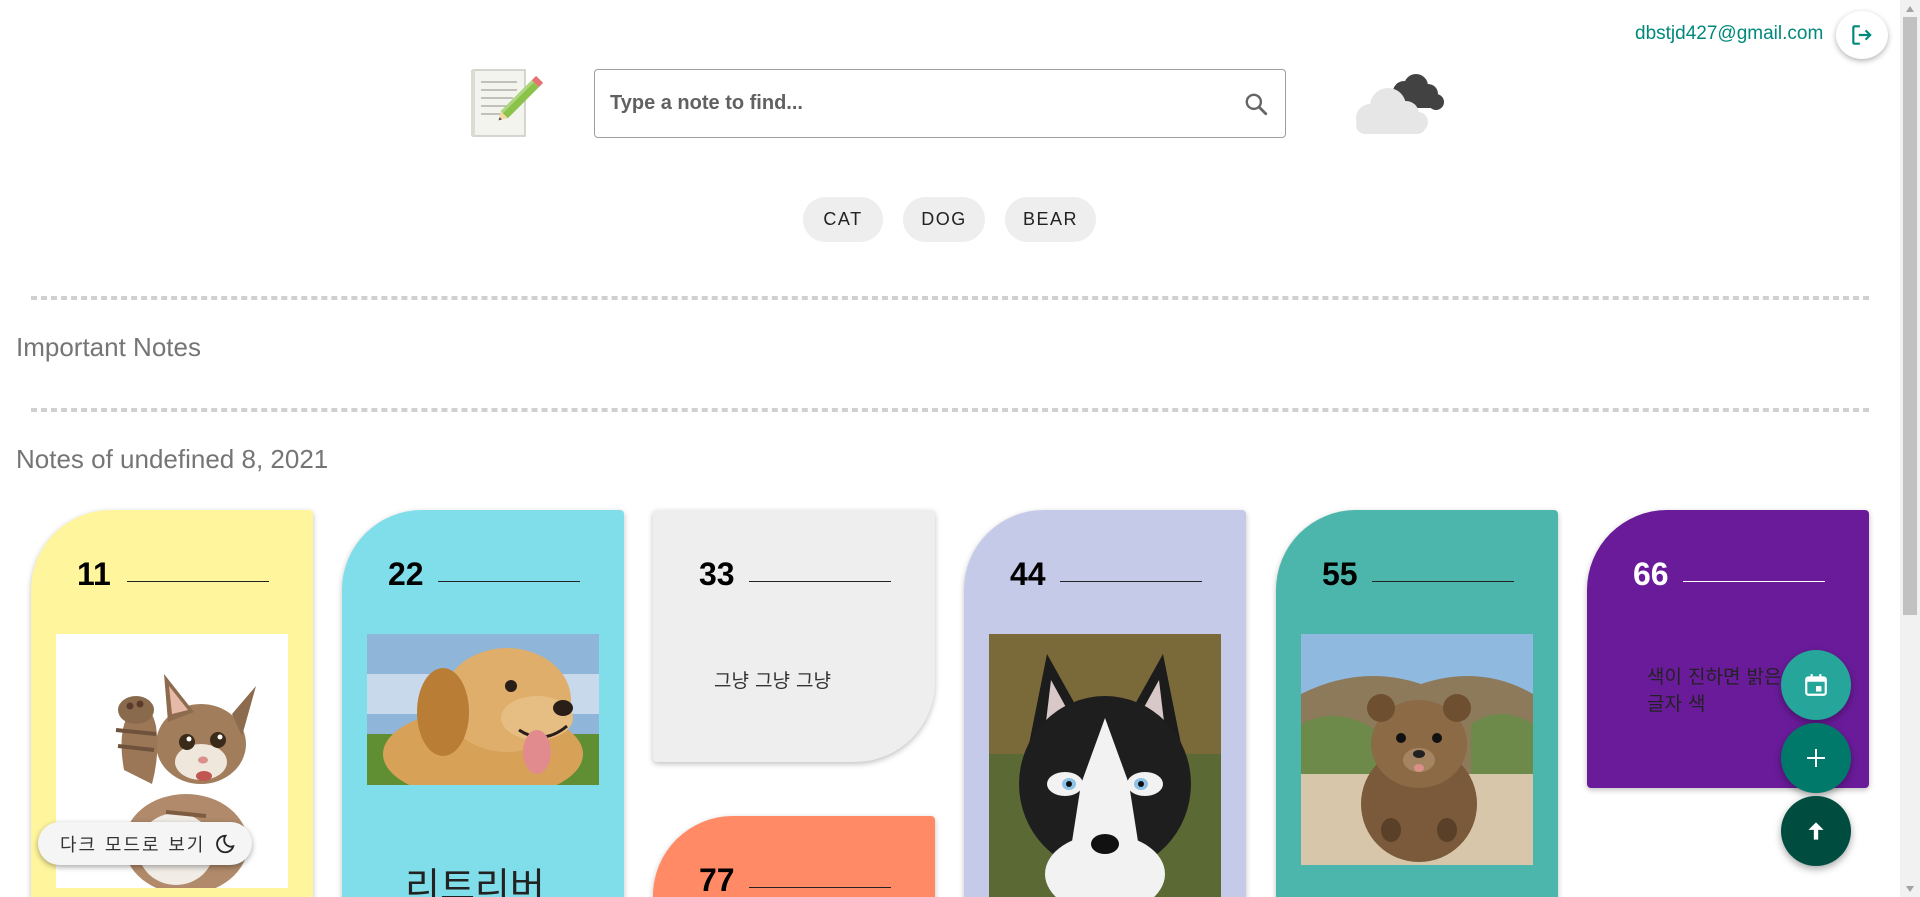 Image resolution: width=1920 pixels, height=897 pixels. What do you see at coordinates (1340, 574) in the screenshot?
I see `note-number: 55` at bounding box center [1340, 574].